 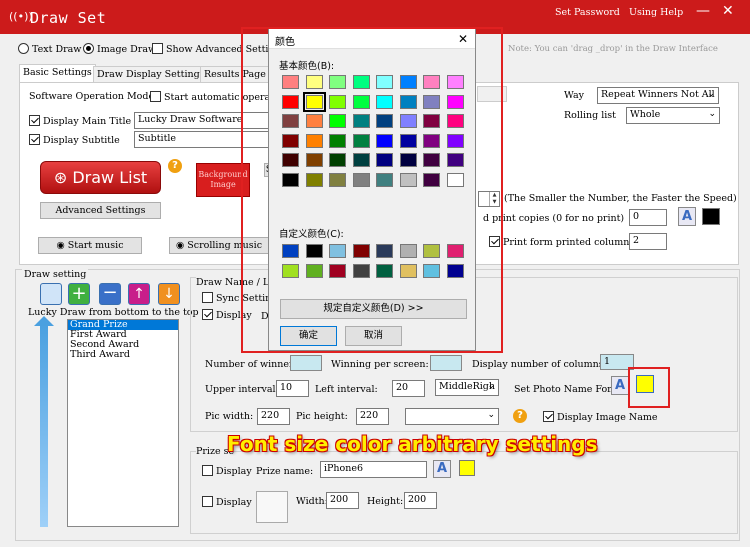 What do you see at coordinates (253, 364) in the screenshot?
I see `num-winners-label: Number of winners:` at bounding box center [253, 364].